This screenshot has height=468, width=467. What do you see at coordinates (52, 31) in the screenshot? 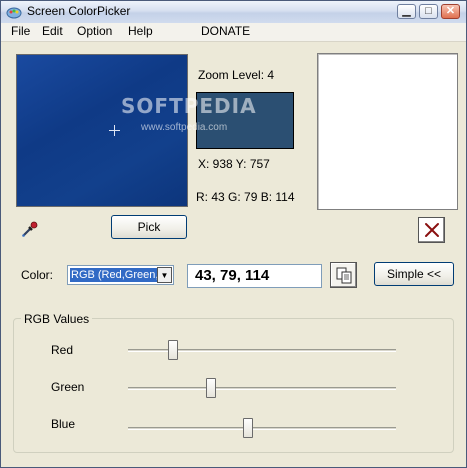
I see `menu-edit: Edit` at bounding box center [52, 31].